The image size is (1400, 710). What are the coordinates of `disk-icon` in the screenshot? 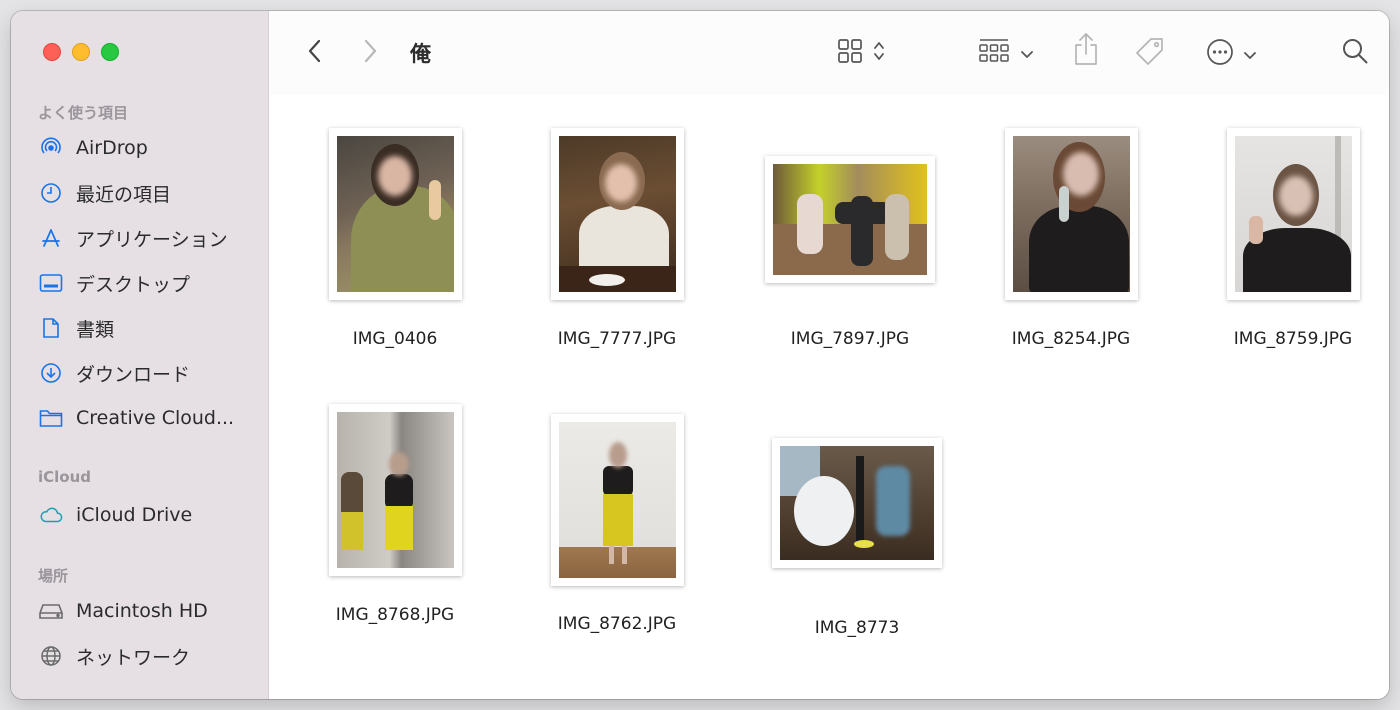 It's located at (51, 611).